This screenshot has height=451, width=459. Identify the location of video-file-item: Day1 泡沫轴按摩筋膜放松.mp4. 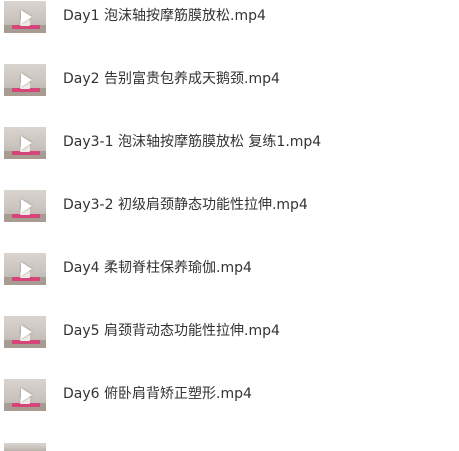
(229, 17).